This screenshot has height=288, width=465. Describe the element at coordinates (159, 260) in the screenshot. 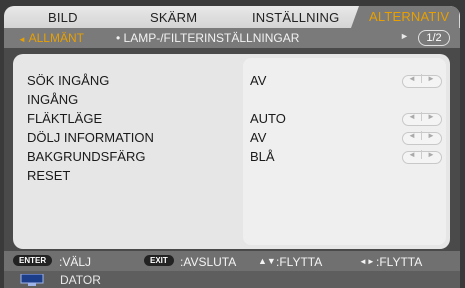

I see `exit-key-badge: EXIT` at that location.